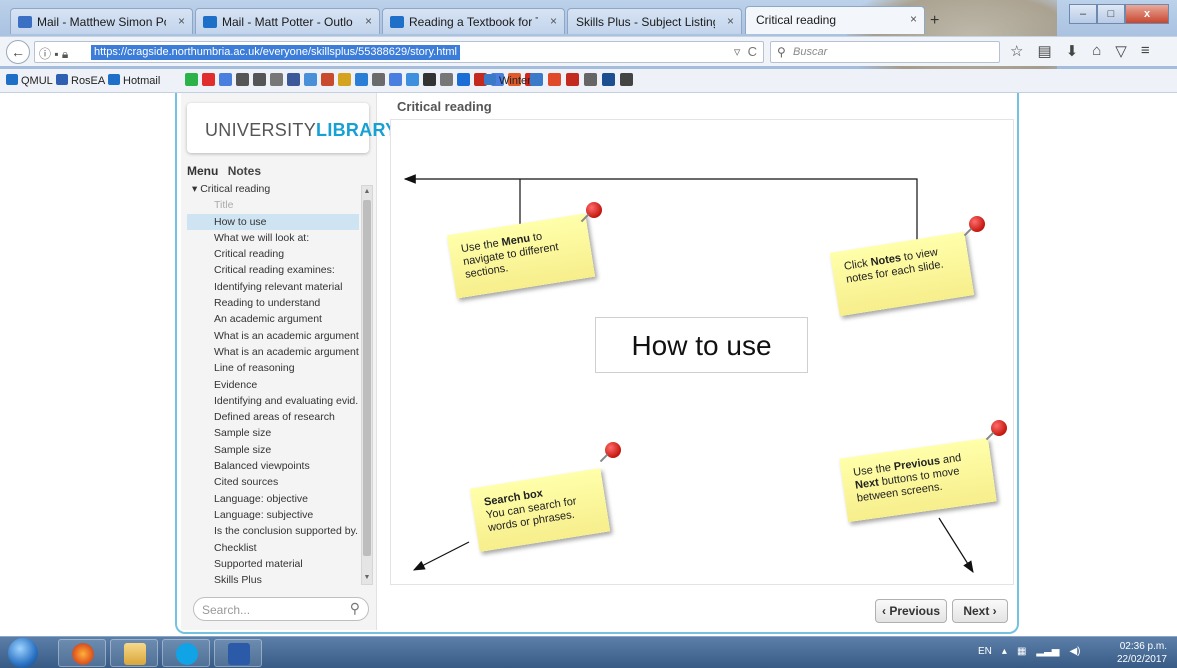 The height and width of the screenshot is (668, 1177). I want to click on menu-item: Title, so click(273, 205).